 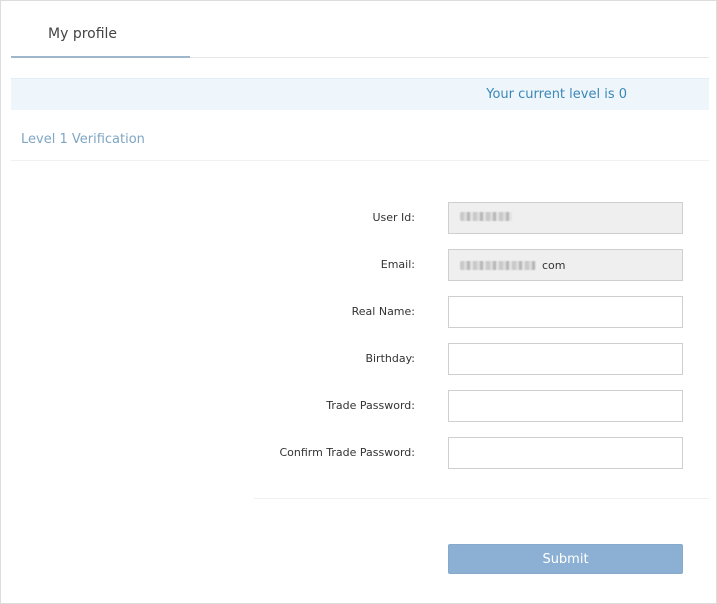 I want to click on redacted-email-local-part, so click(x=498, y=265).